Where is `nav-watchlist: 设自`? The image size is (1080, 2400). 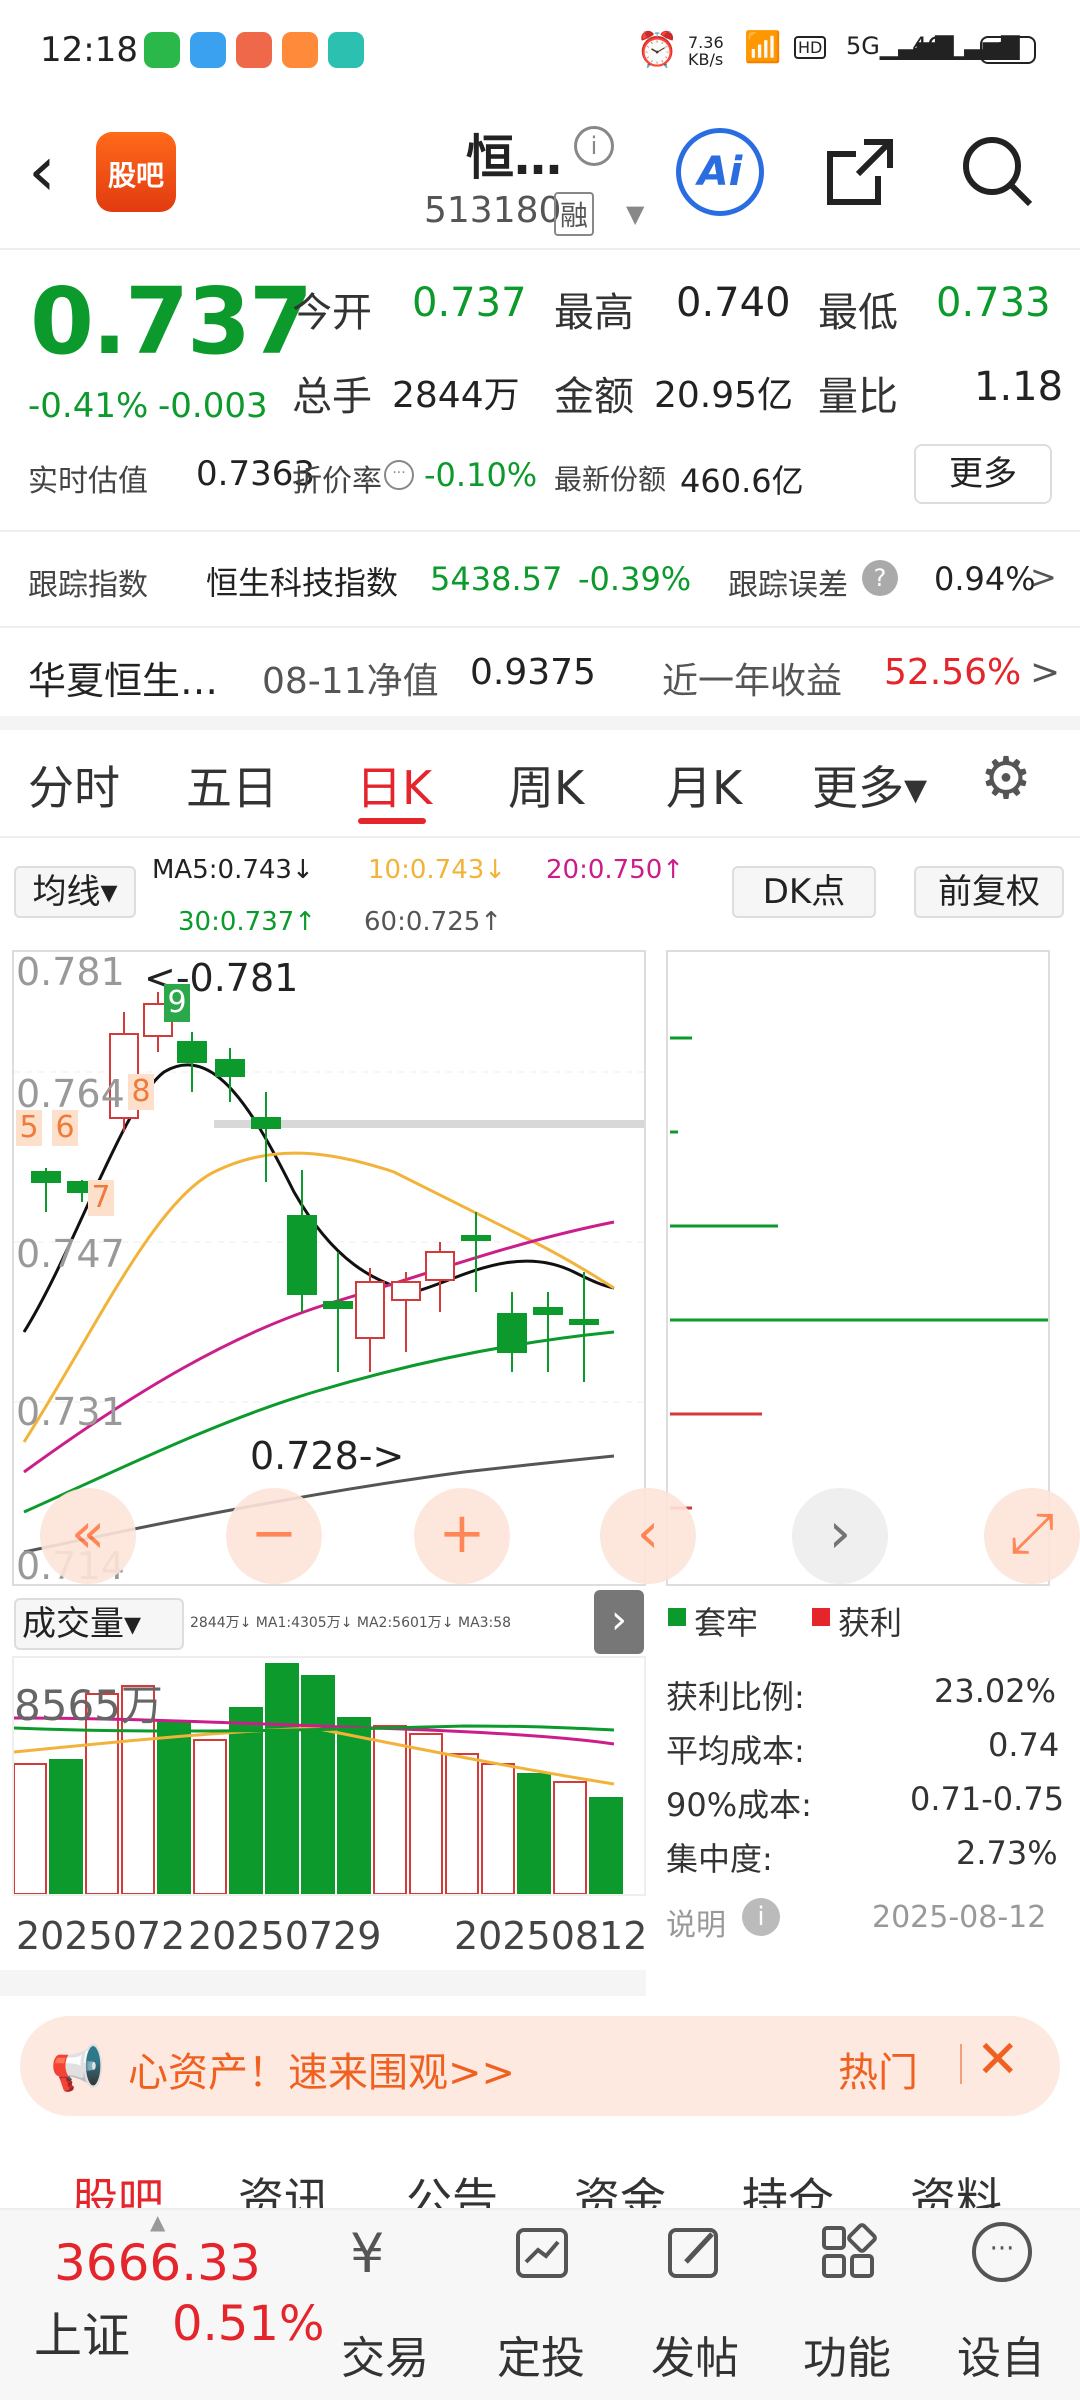
nav-watchlist: 设自 is located at coordinates (1001, 2354).